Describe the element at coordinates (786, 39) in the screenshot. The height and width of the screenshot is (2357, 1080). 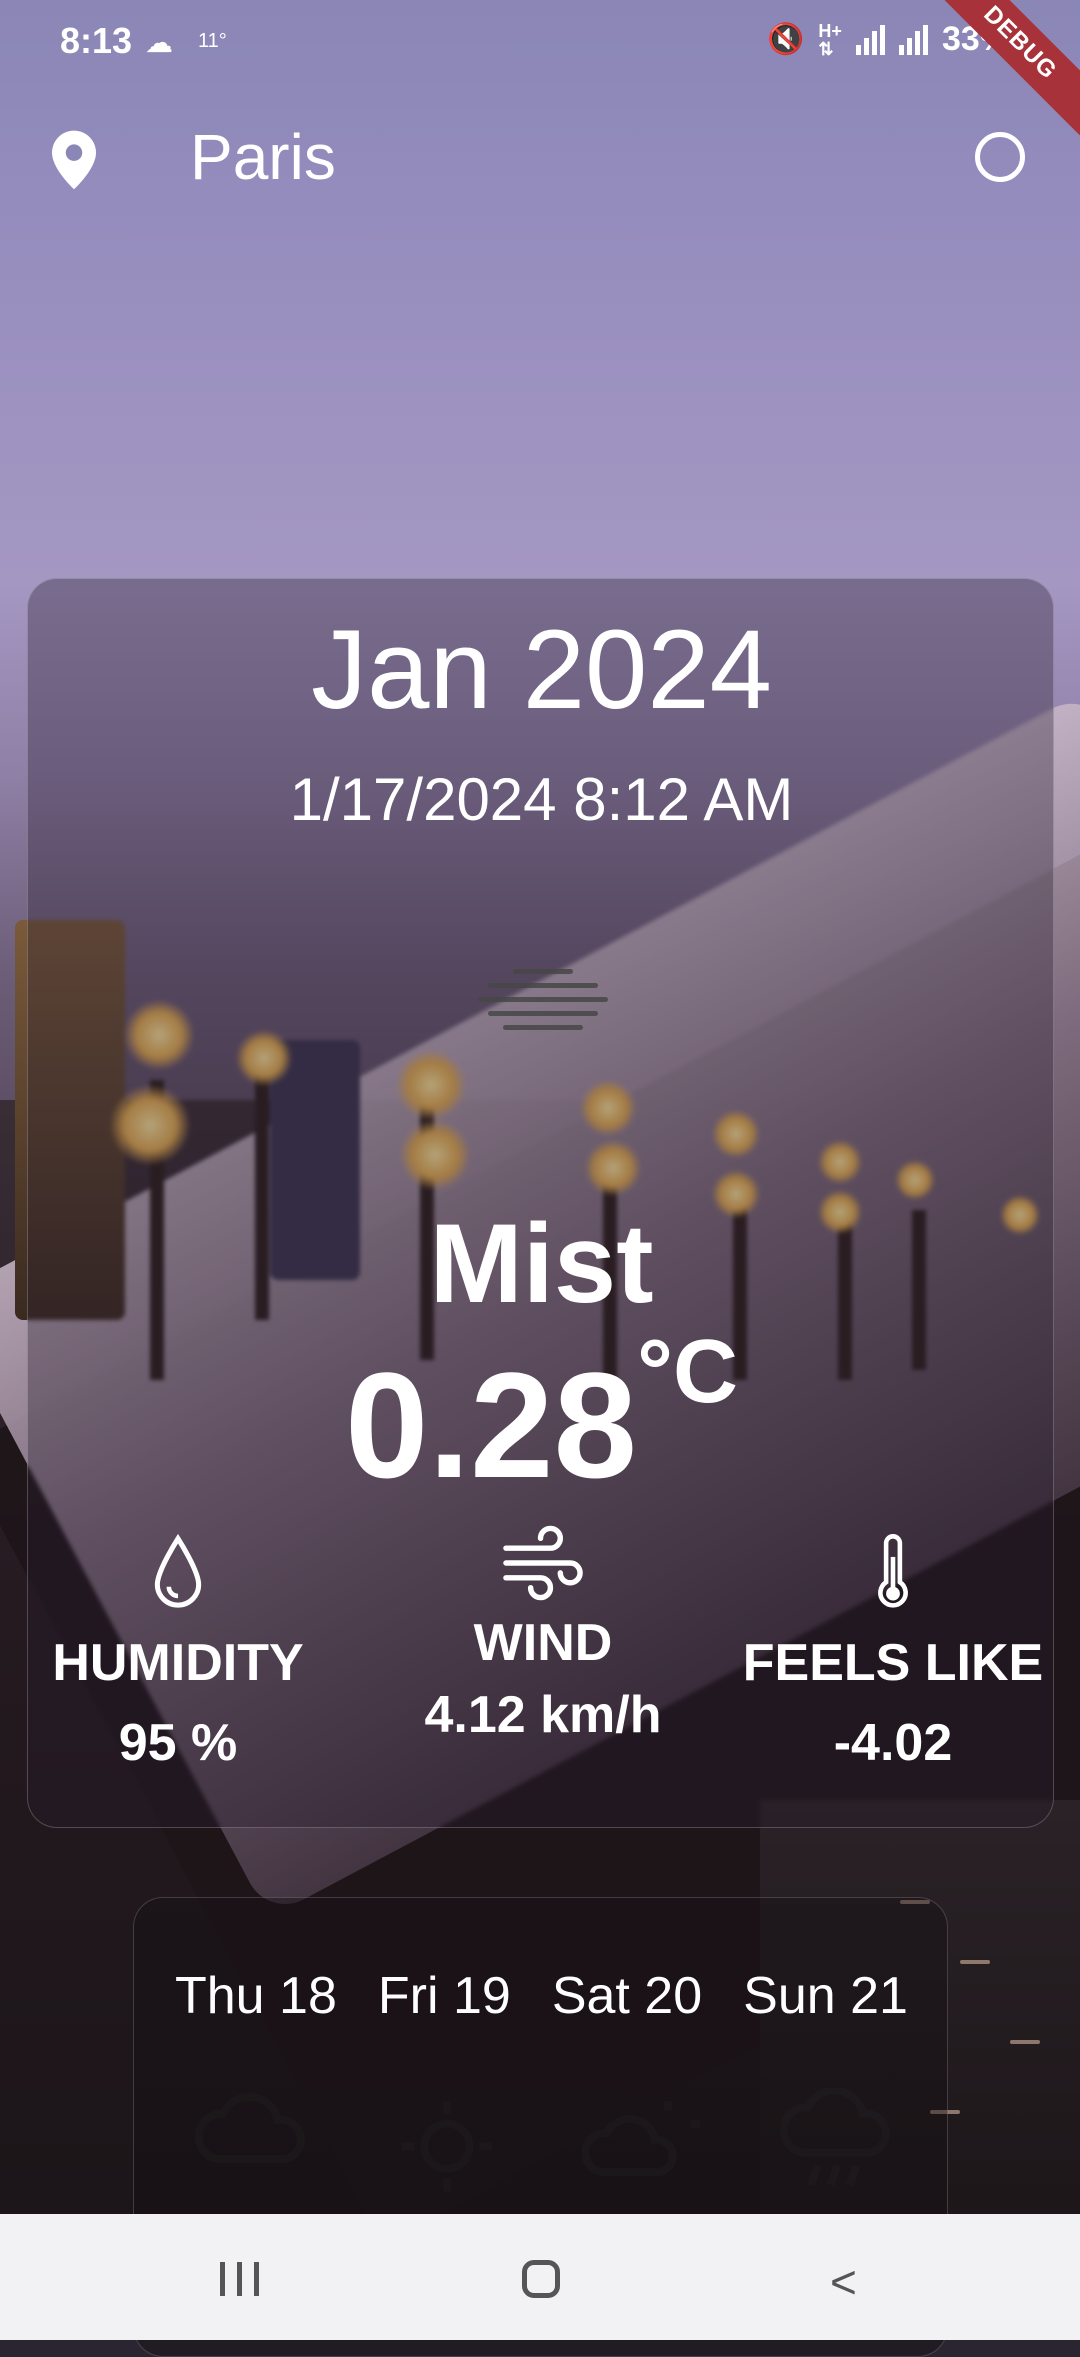
I see `mute-icon: 🔇` at that location.